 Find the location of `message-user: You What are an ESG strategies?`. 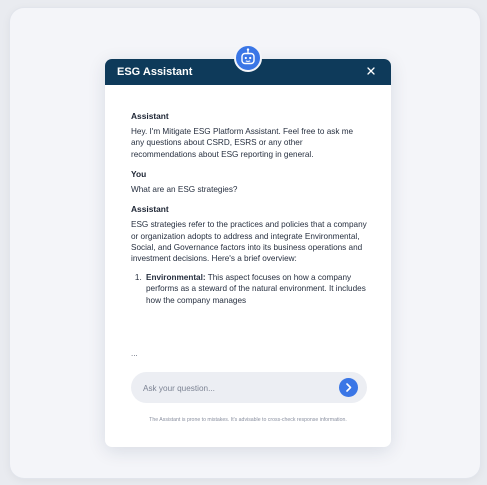

message-user: You What are an ESG strategies? is located at coordinates (249, 182).